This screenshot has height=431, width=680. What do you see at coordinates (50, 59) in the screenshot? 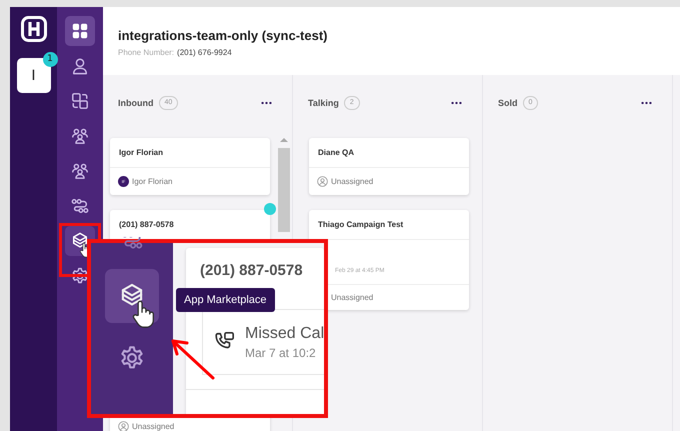
I see `notification-badge: 1` at bounding box center [50, 59].